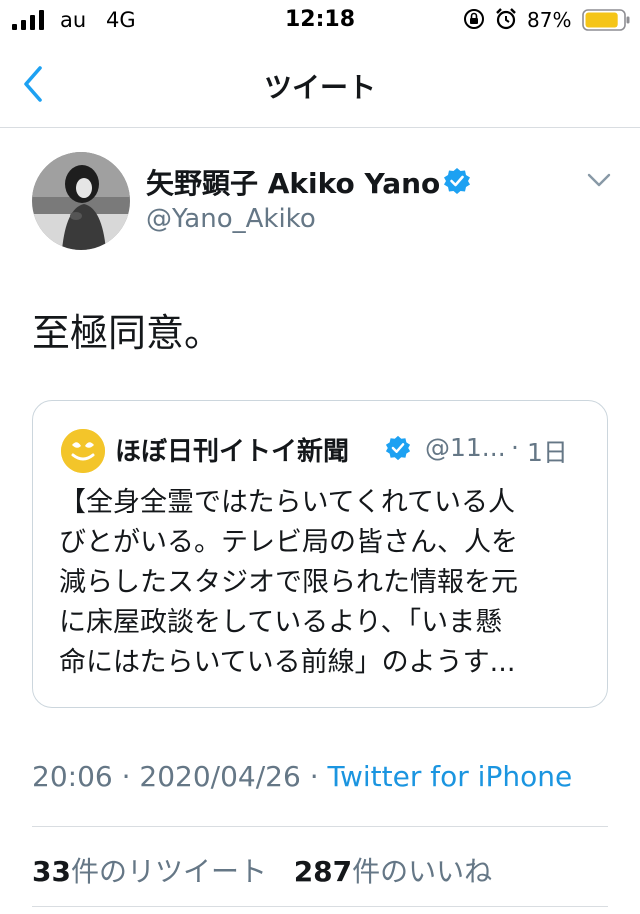  Describe the element at coordinates (288, 542) in the screenshot. I see `quoted-text-line: びとがいる。テレビ局の皆さん、人を` at that location.